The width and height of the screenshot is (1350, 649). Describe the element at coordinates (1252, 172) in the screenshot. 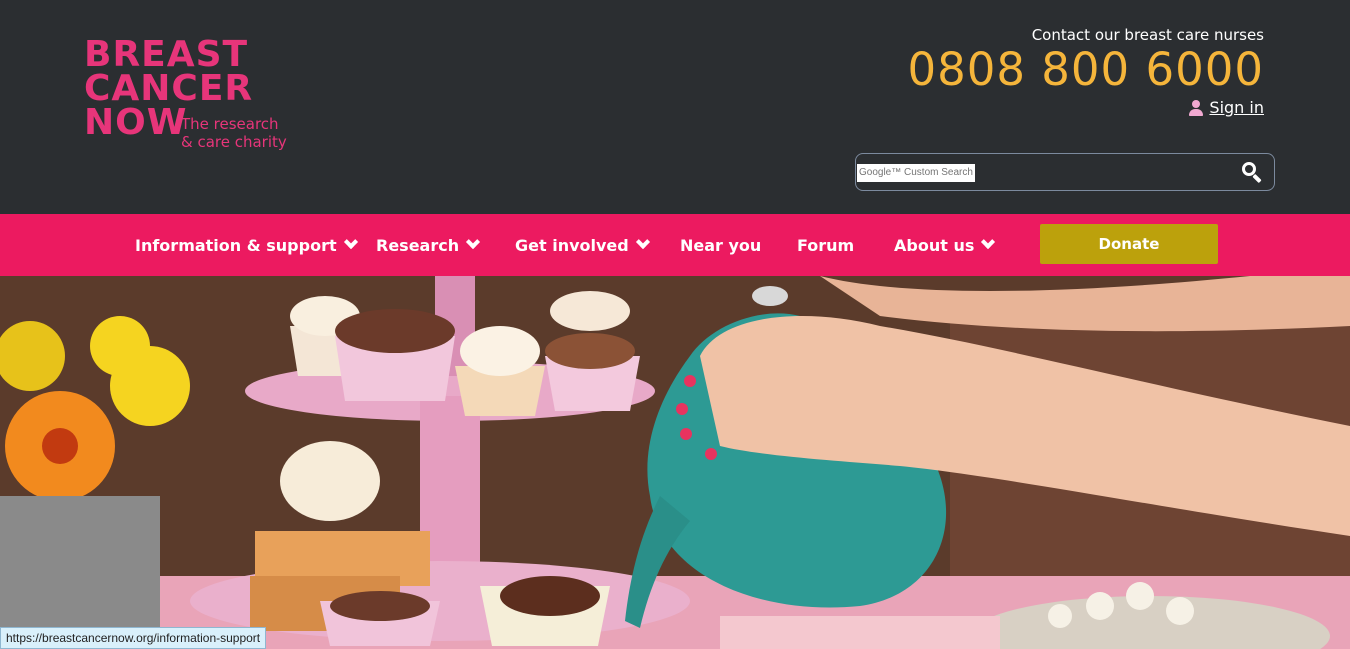

I see `search-button` at that location.